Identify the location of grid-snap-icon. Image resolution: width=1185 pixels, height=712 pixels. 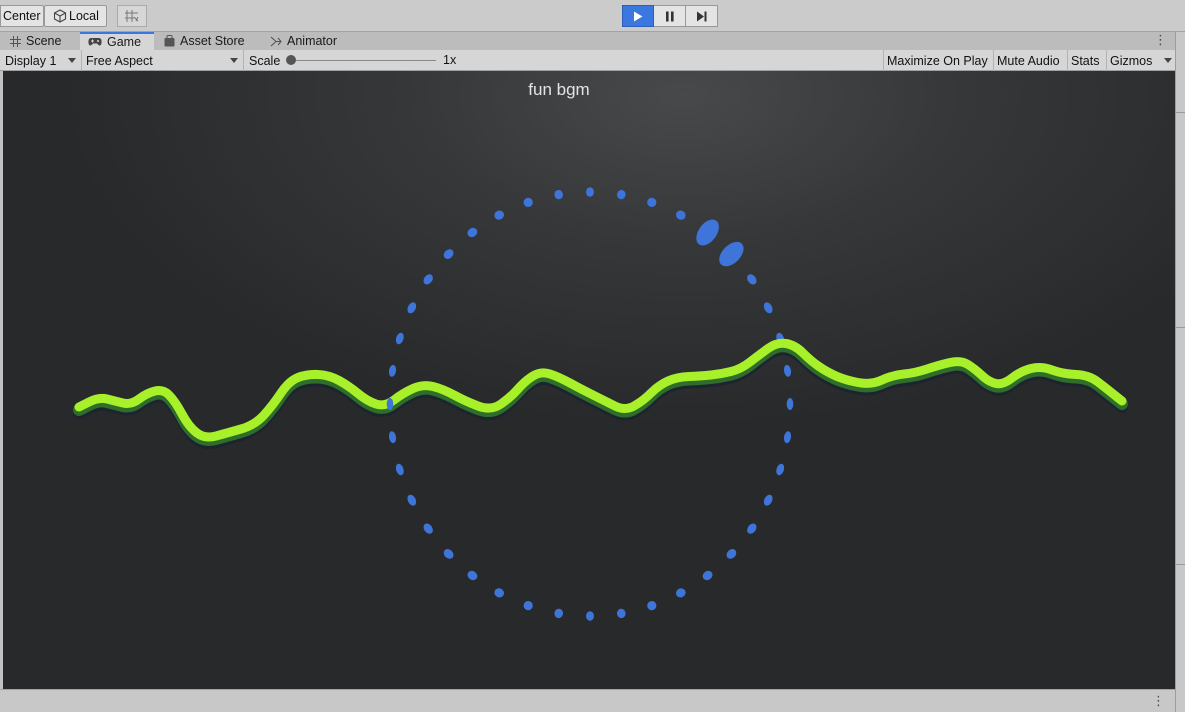
(132, 16).